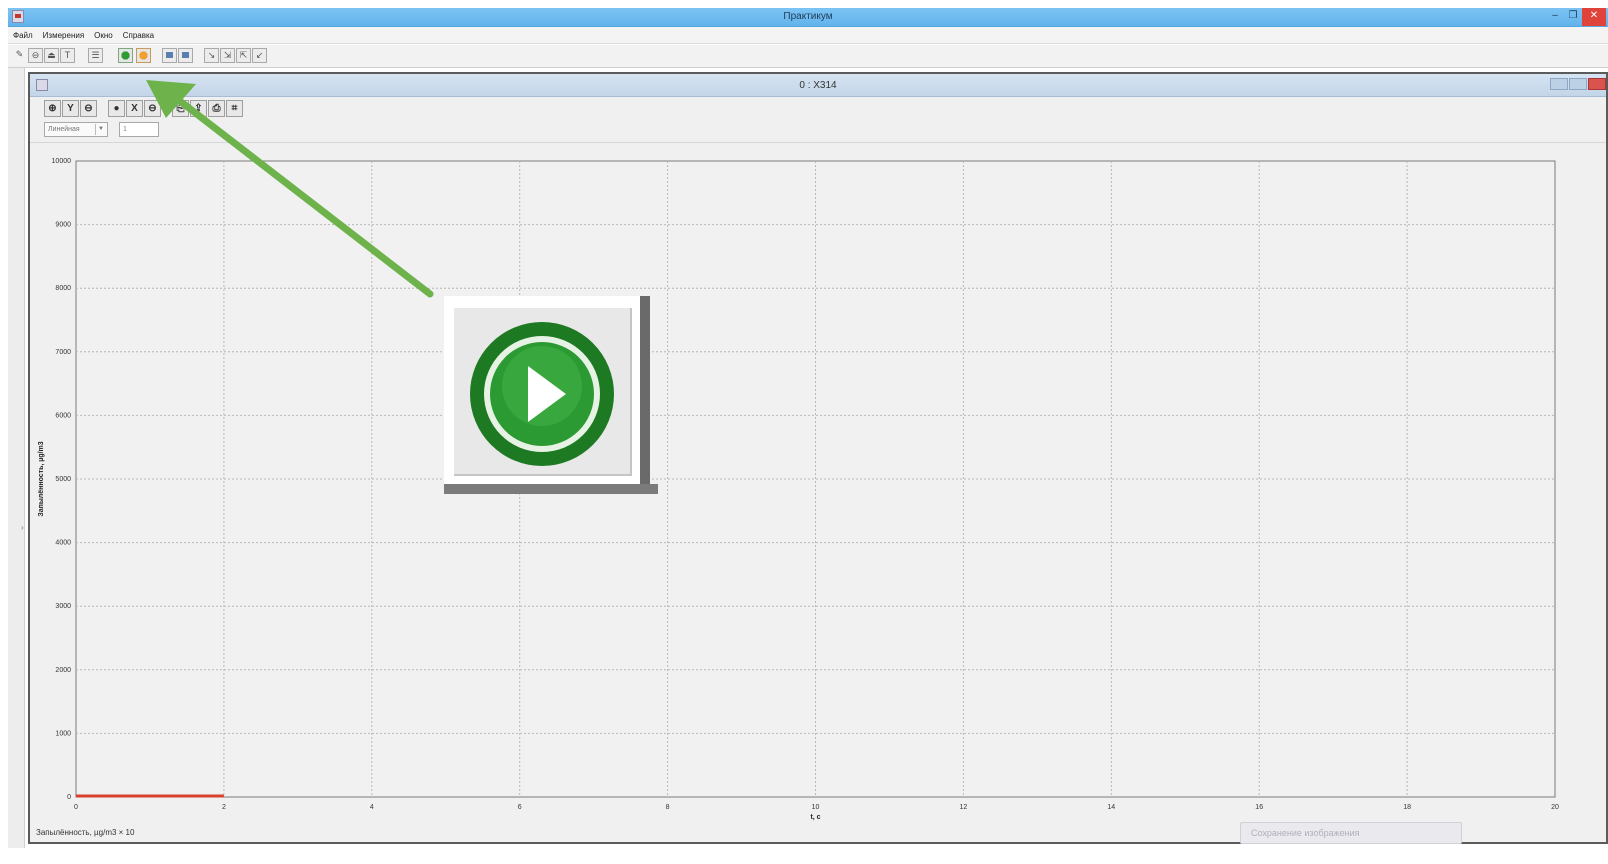 The width and height of the screenshot is (1608, 864). I want to click on callout-face, so click(542, 390).